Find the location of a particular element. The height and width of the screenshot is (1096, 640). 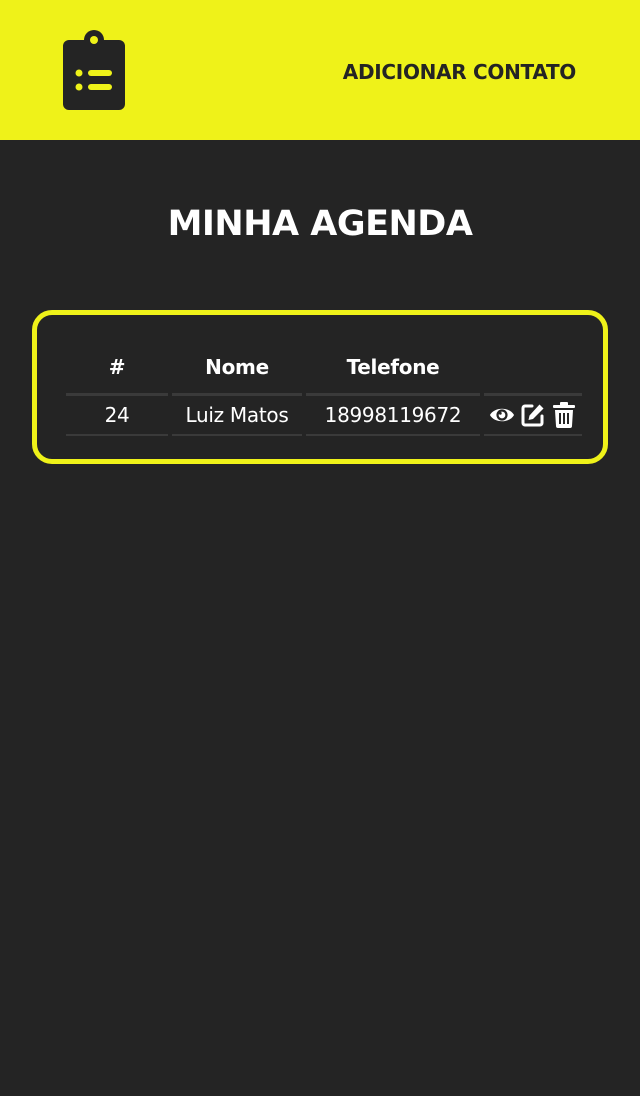

column-header-actions is located at coordinates (533, 368).